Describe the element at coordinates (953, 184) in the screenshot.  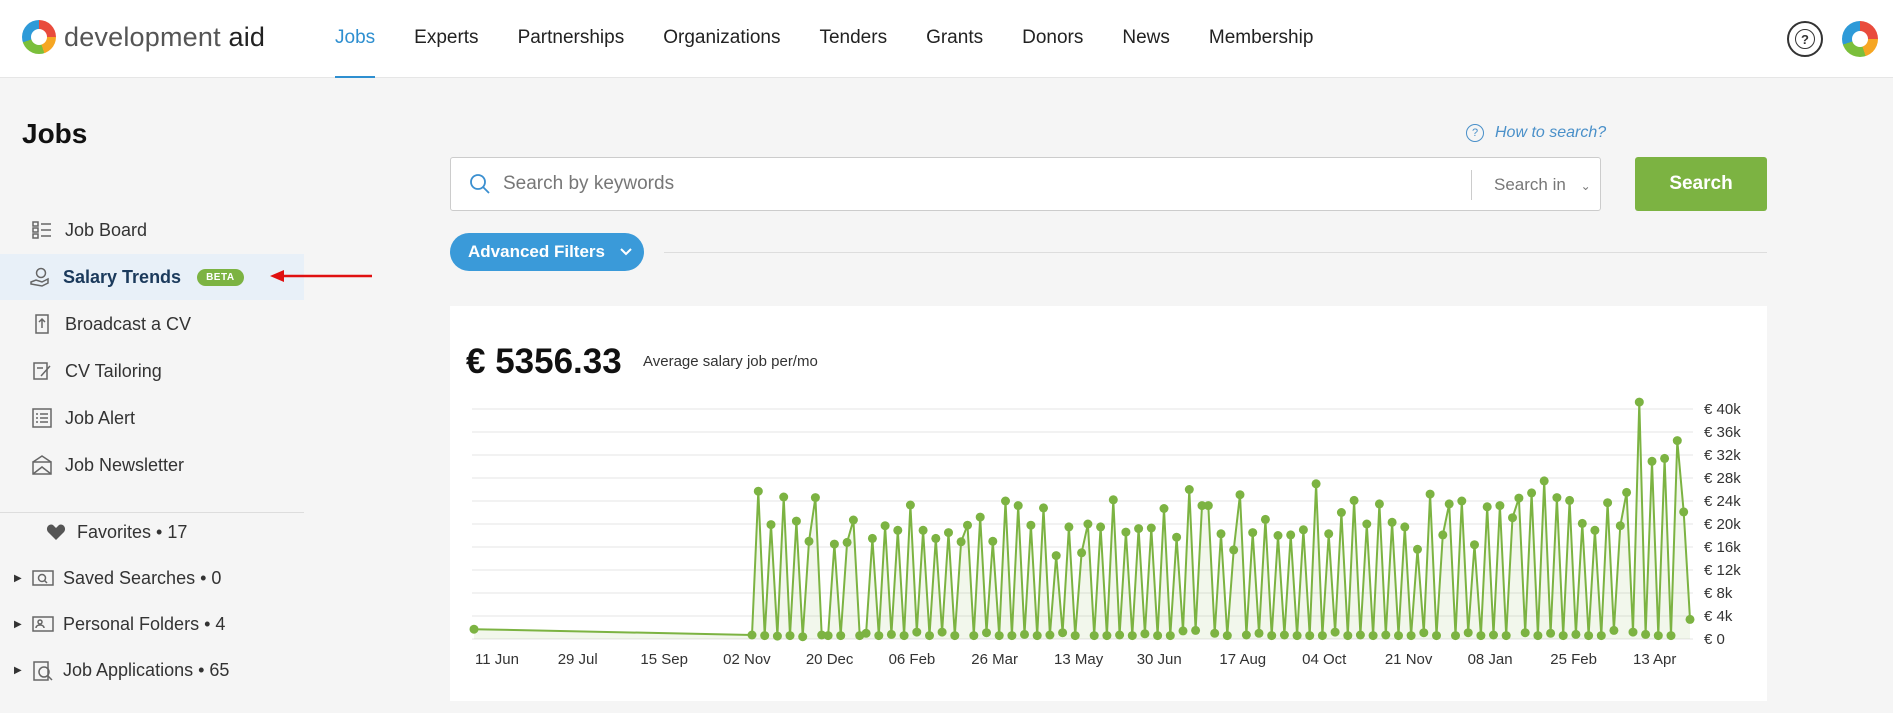
I see `search-input` at that location.